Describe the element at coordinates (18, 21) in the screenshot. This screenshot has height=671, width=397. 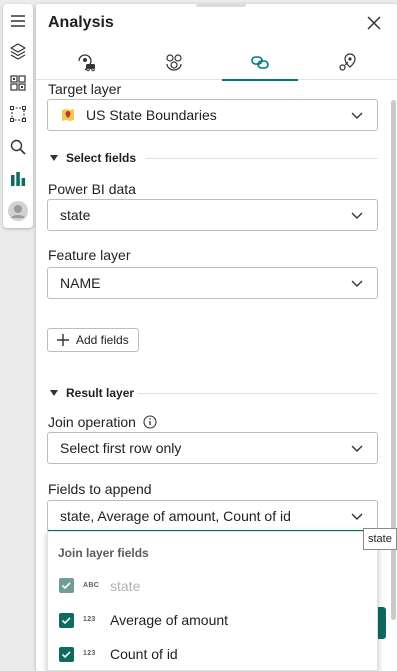
I see `menu-icon` at that location.